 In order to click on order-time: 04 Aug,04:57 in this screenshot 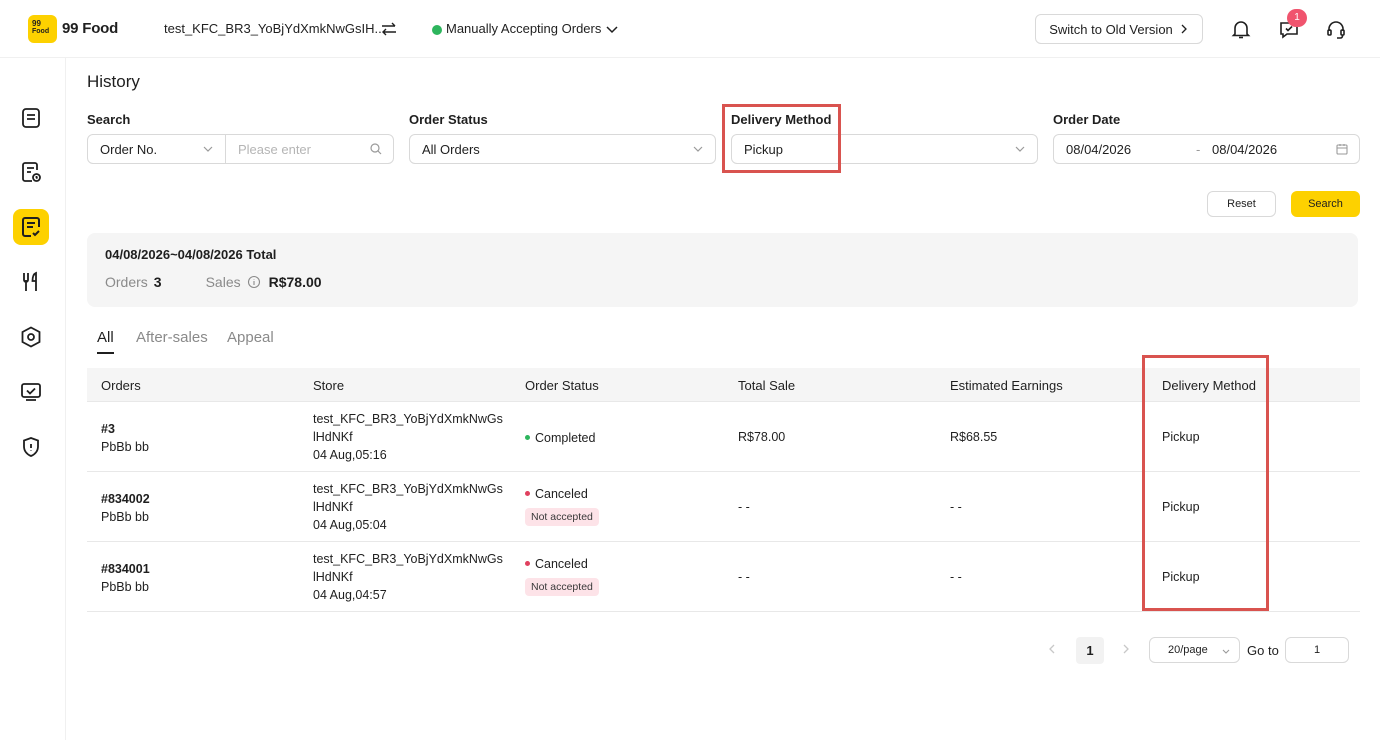, I will do `click(350, 595)`.